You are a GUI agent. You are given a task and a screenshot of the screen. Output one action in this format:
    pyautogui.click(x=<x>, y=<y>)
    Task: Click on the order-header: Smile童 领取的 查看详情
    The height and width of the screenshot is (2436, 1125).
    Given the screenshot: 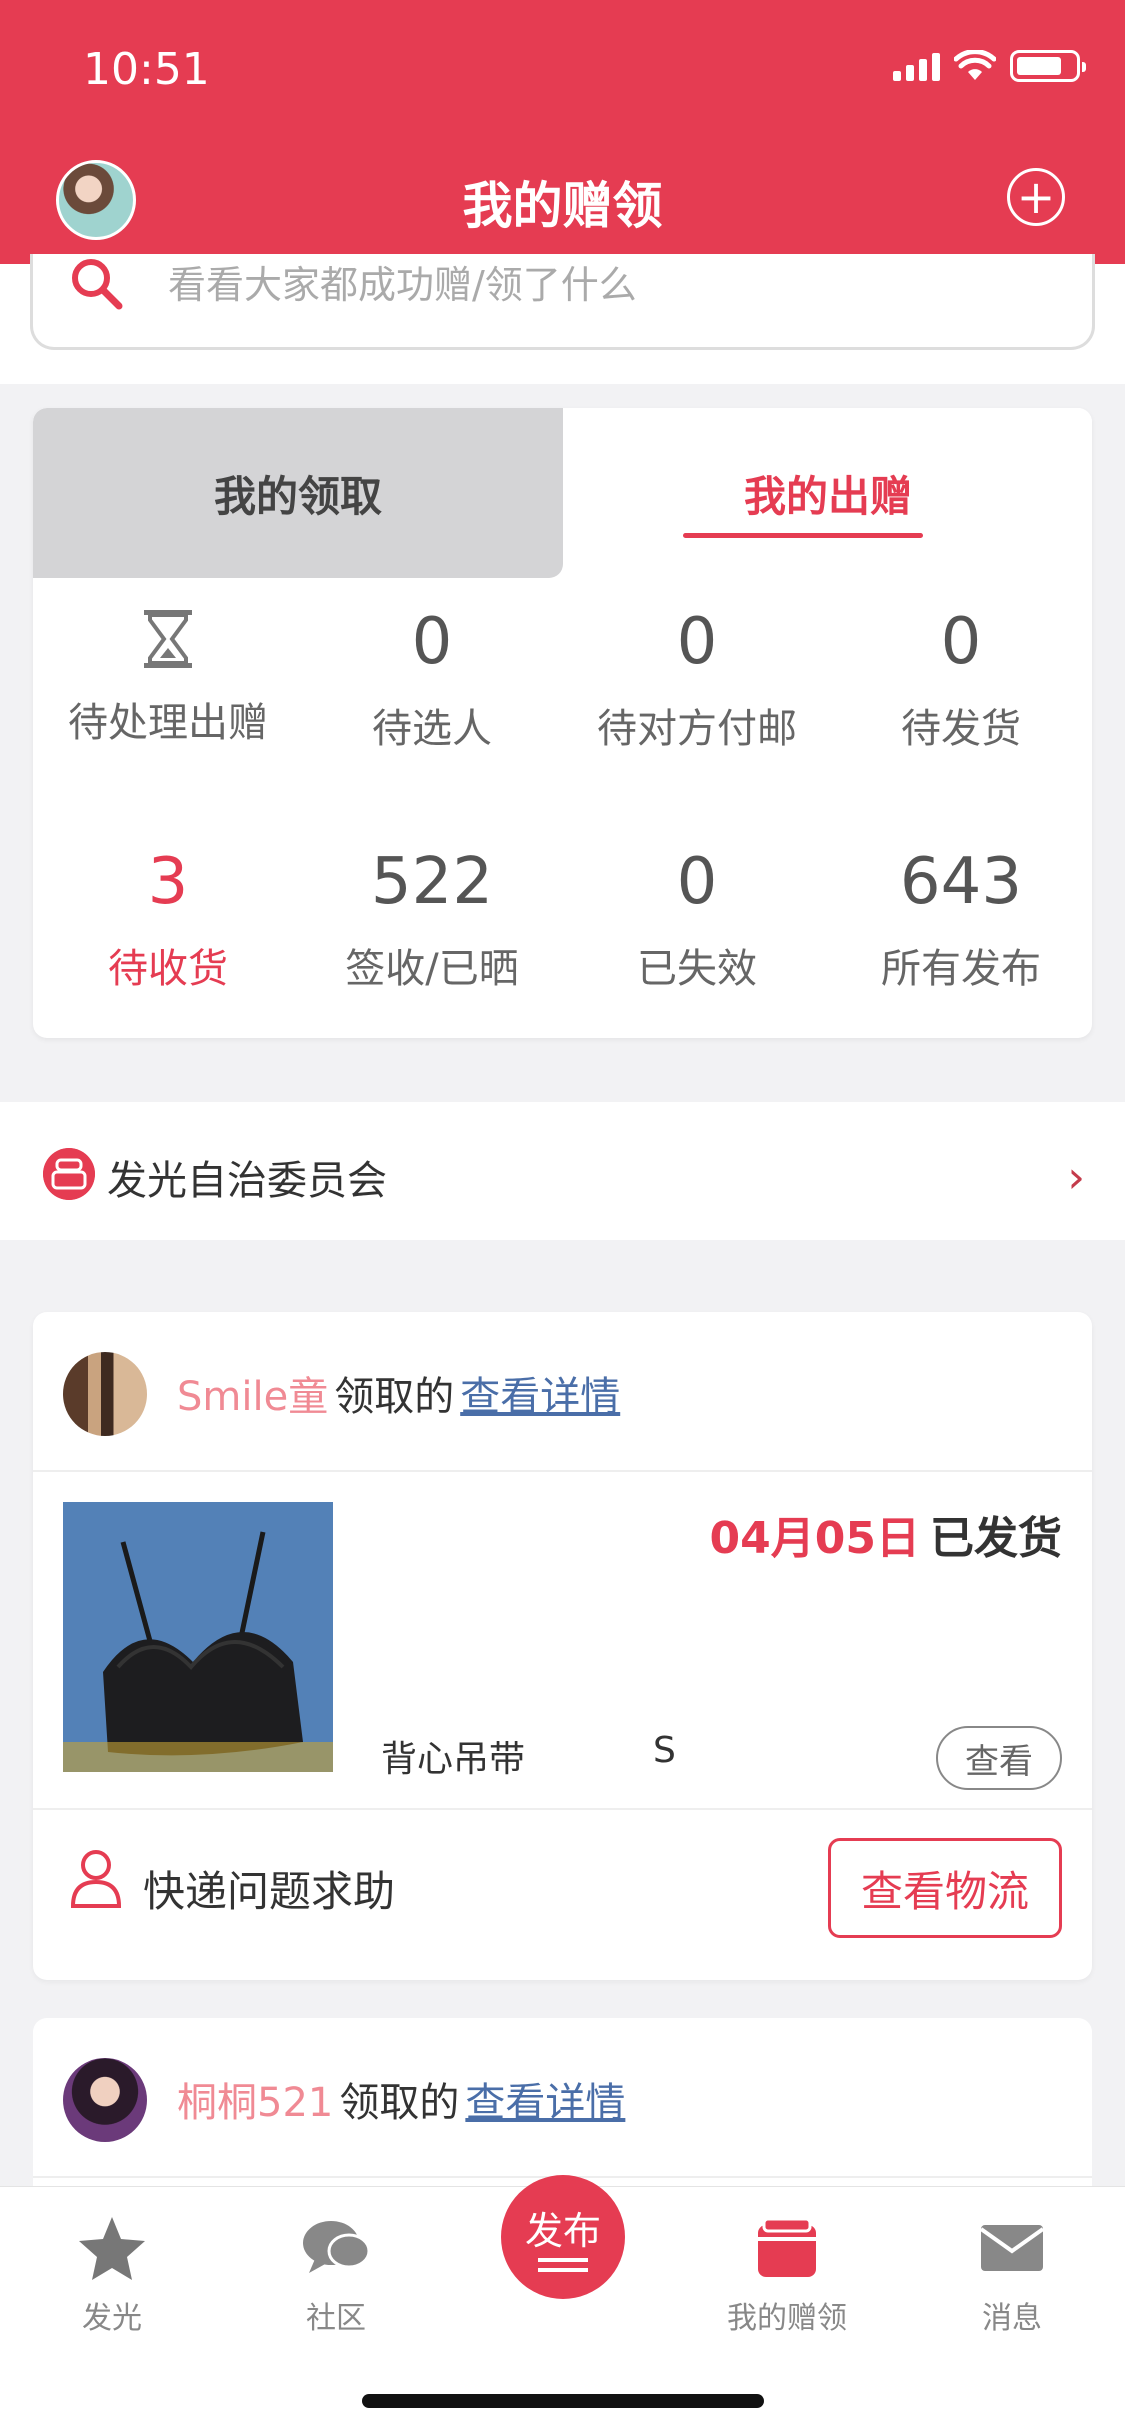 What is the action you would take?
    pyautogui.click(x=562, y=1392)
    